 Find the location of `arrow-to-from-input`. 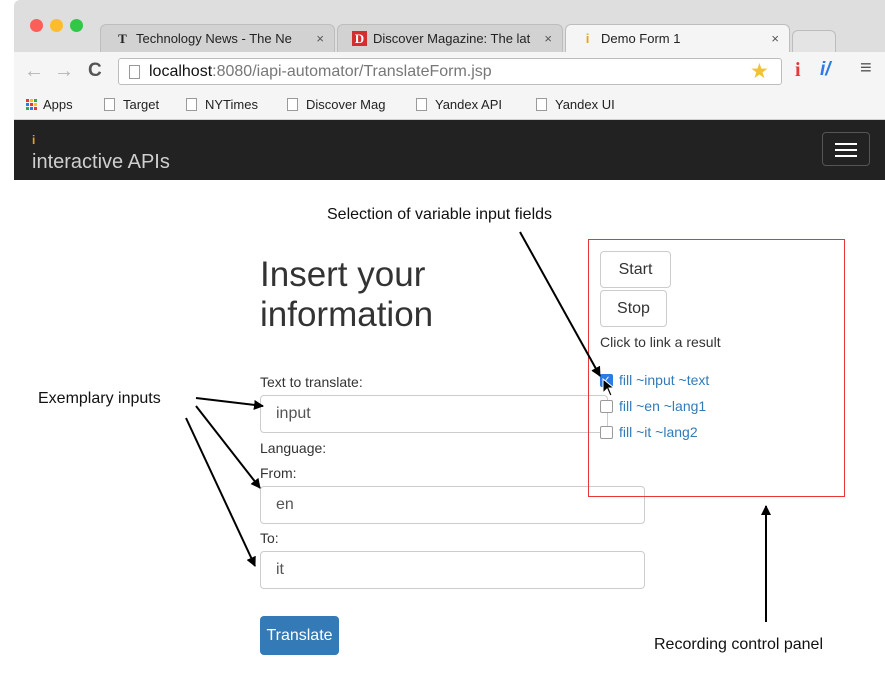

arrow-to-from-input is located at coordinates (228, 447).